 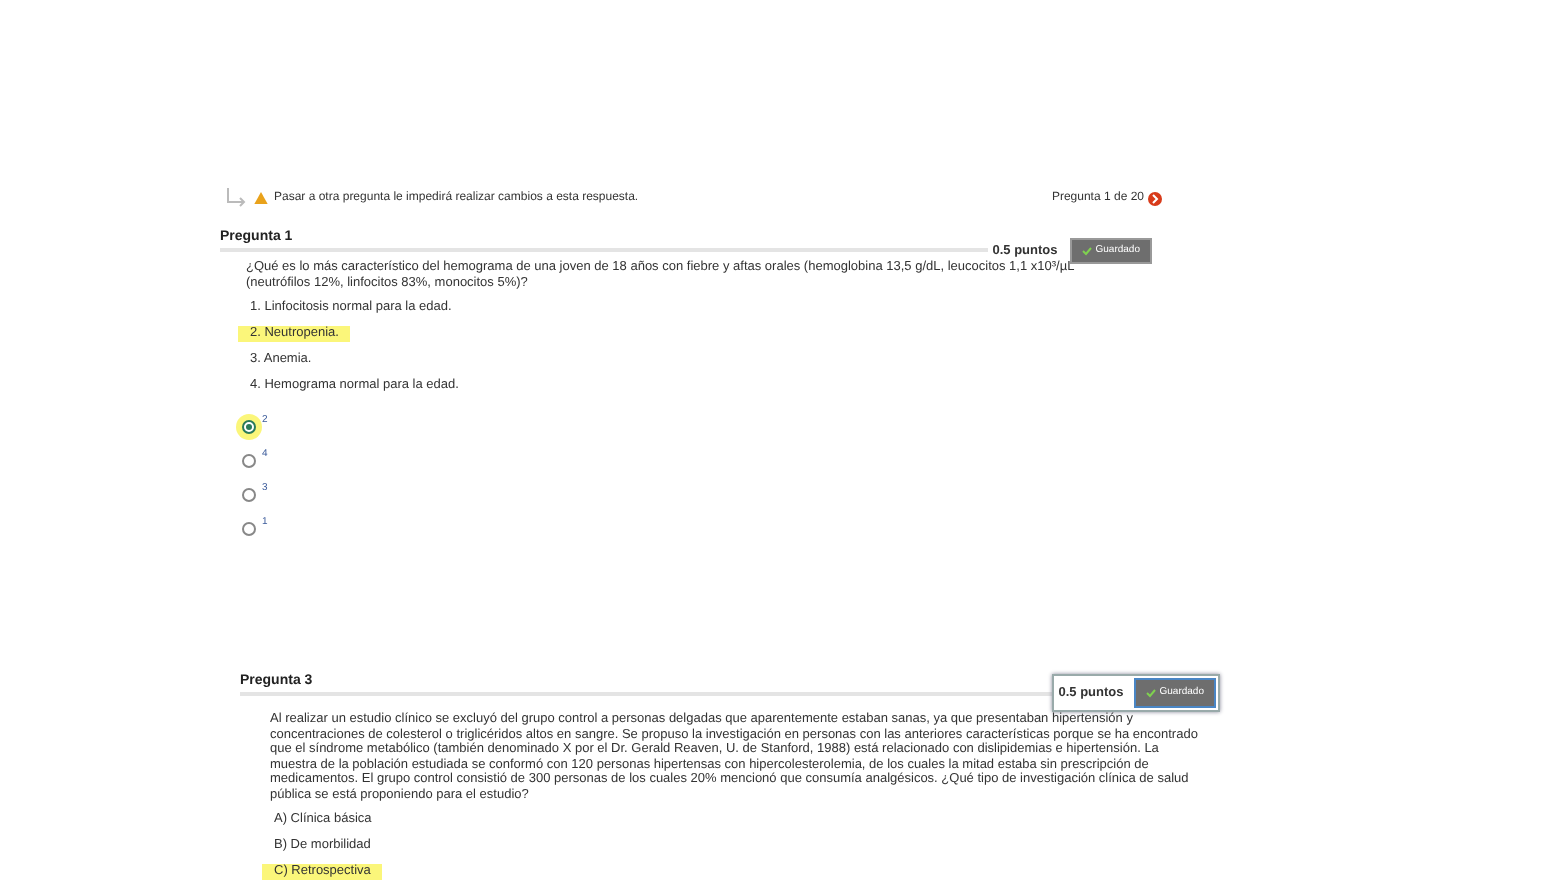 What do you see at coordinates (261, 198) in the screenshot?
I see `warning-icon` at bounding box center [261, 198].